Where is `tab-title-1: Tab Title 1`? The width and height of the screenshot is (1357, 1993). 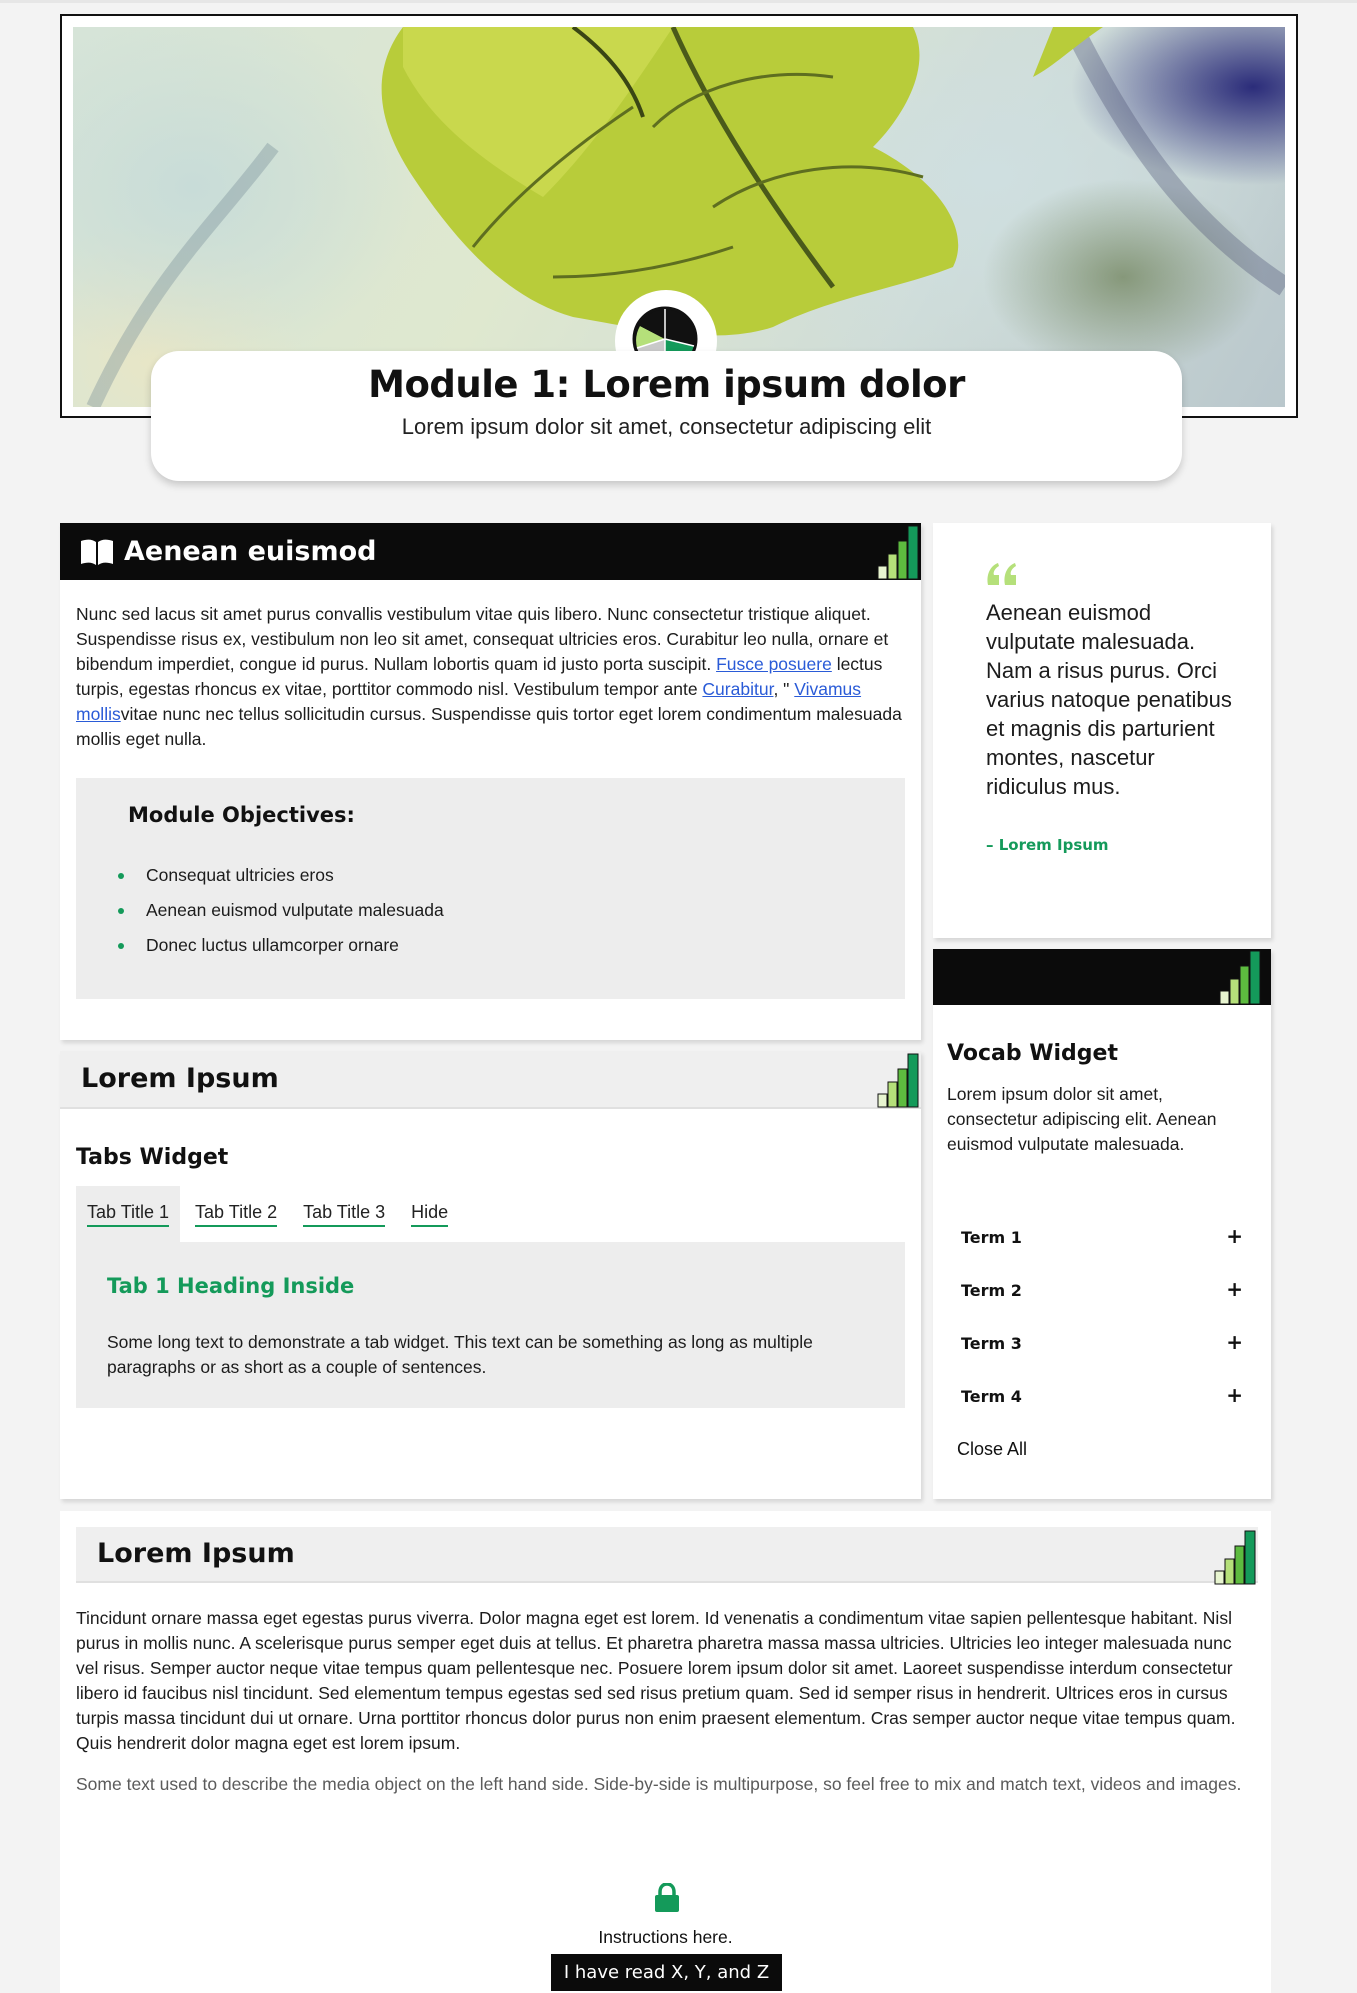
tab-title-1: Tab Title 1 is located at coordinates (128, 1214).